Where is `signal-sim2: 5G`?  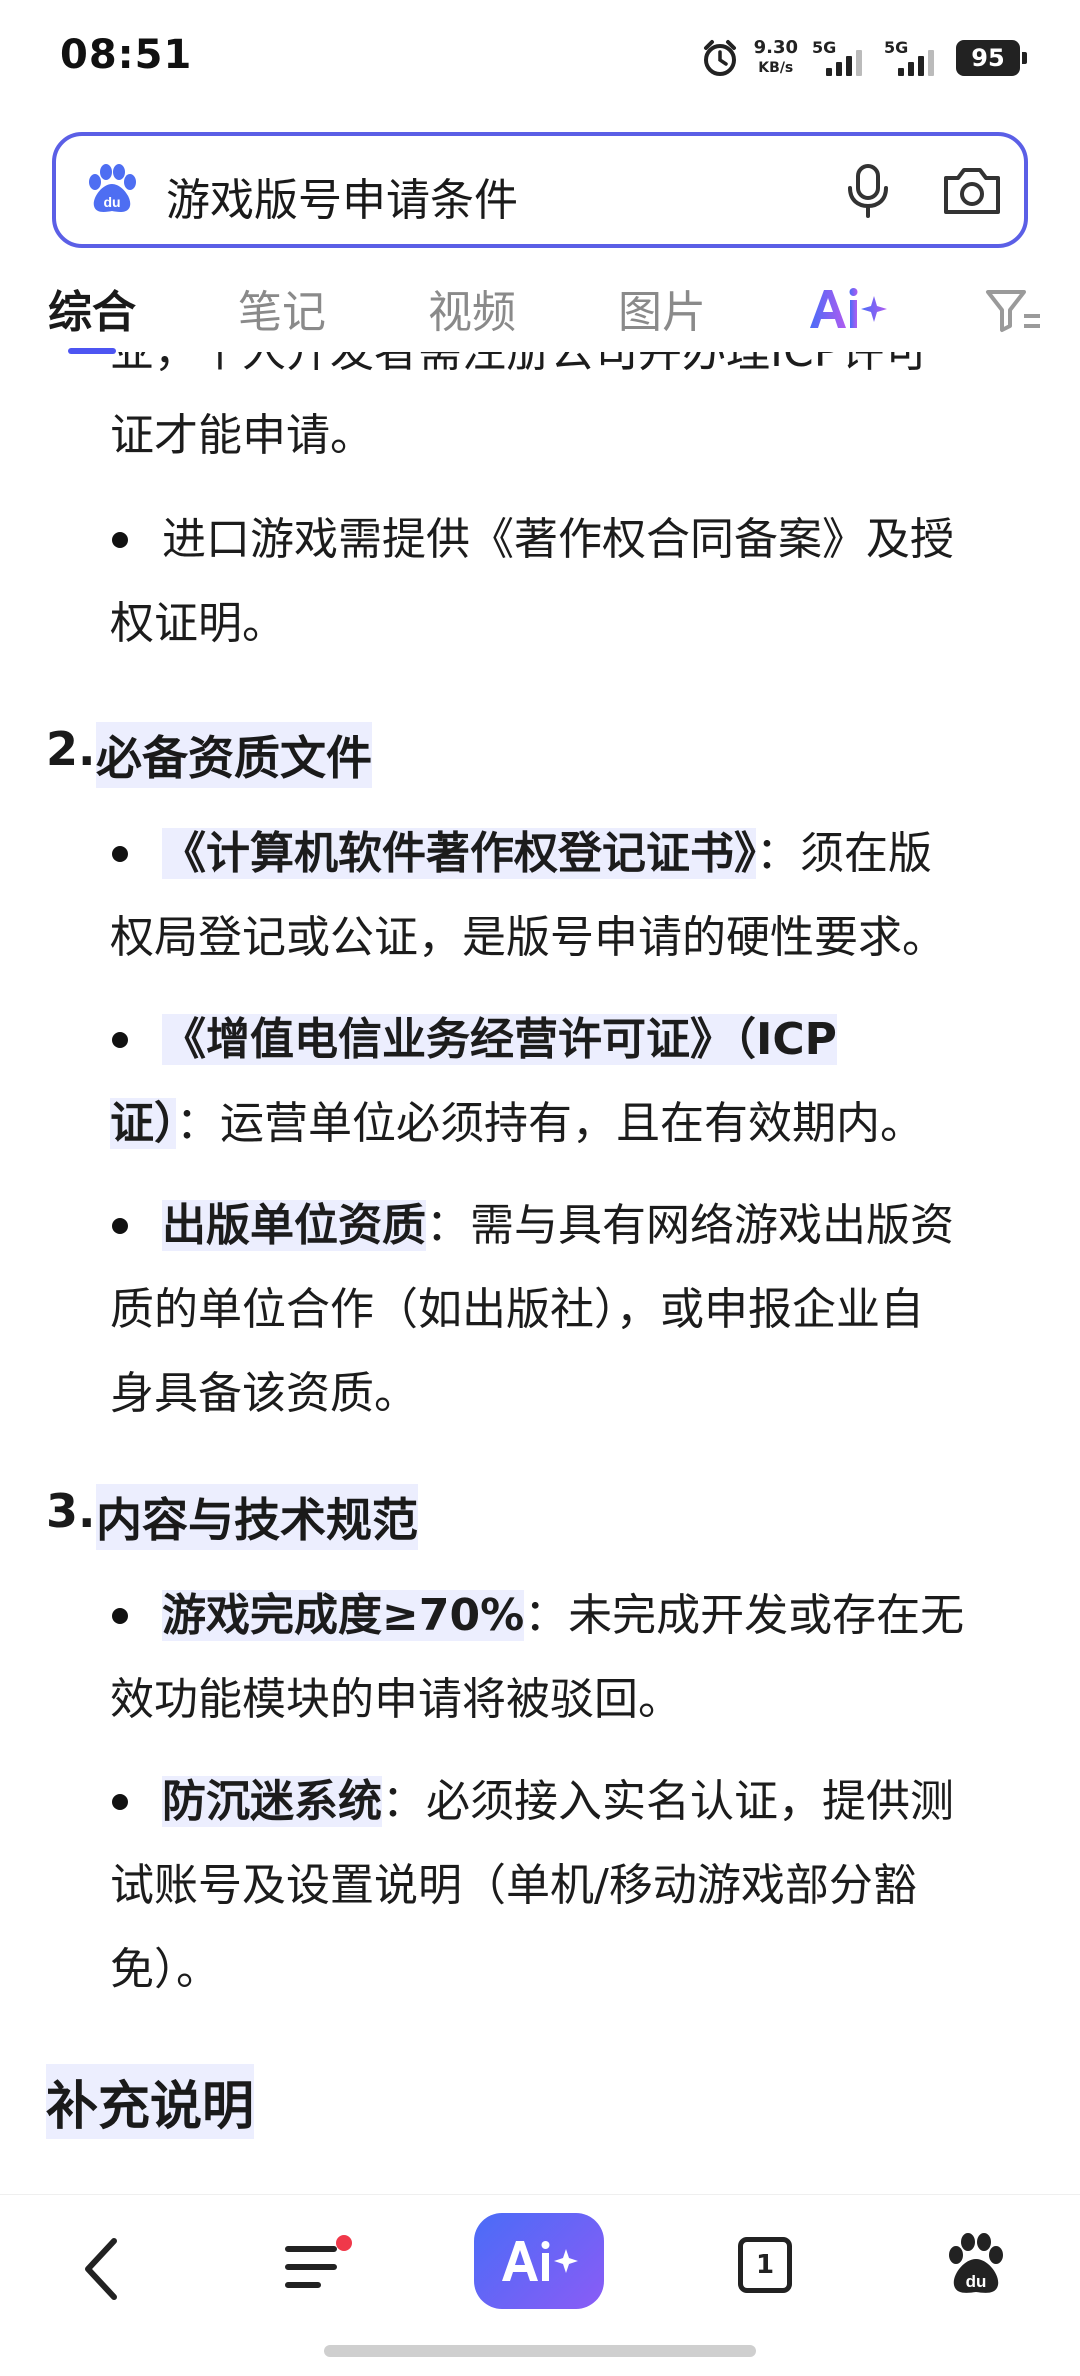 signal-sim2: 5G is located at coordinates (913, 58).